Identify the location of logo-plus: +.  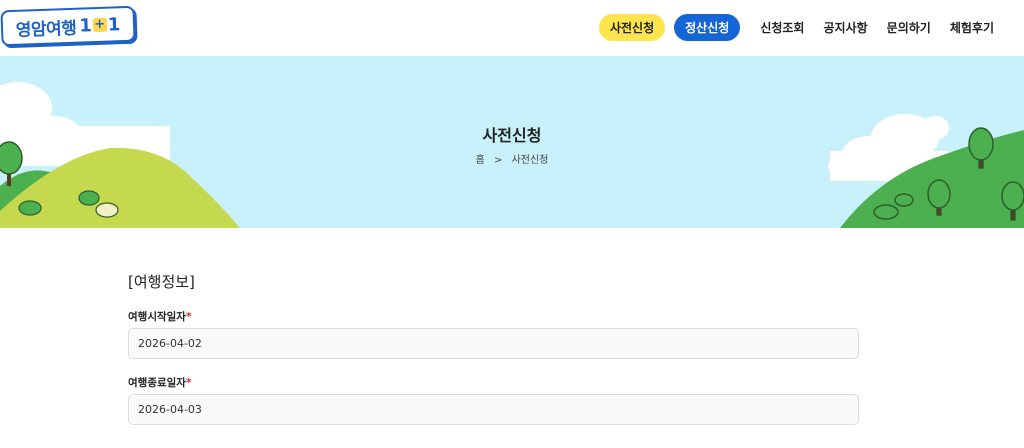
(100, 24).